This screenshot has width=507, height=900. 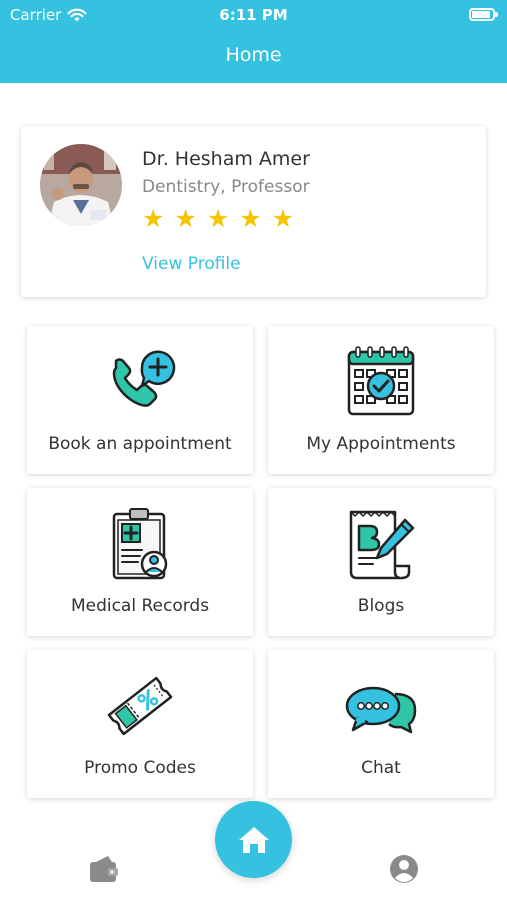 I want to click on blogs-tile: Blogs, so click(x=381, y=562).